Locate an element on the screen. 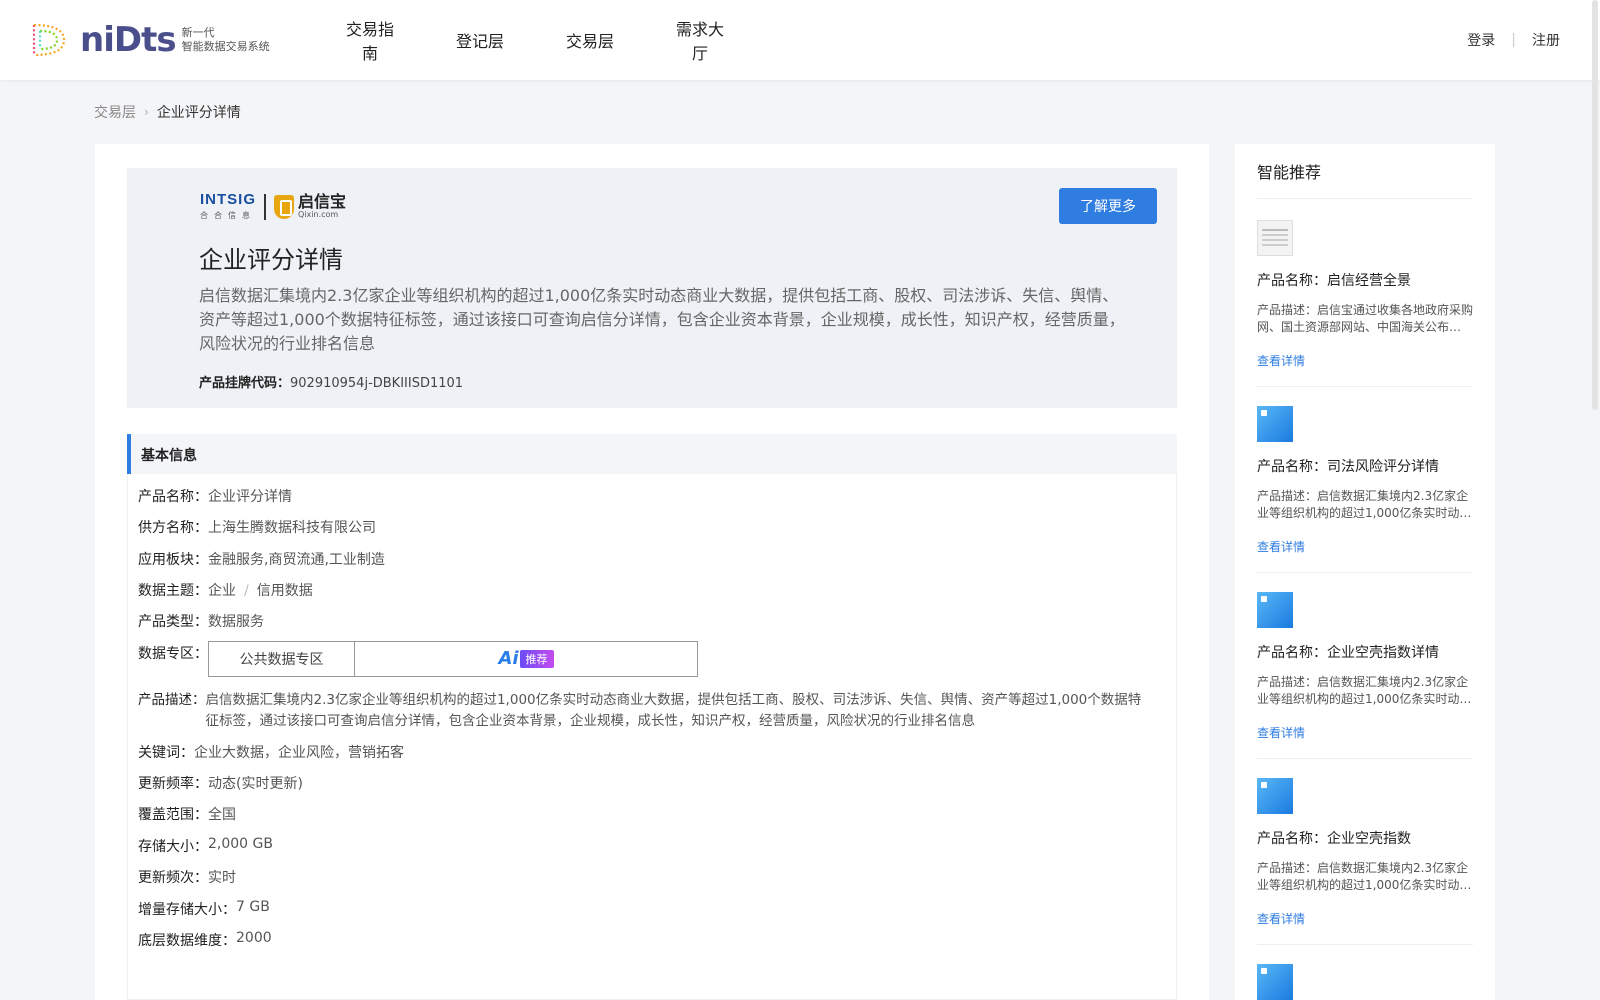 The image size is (1600, 1000). zone-name: 公共数据专区 is located at coordinates (282, 659).